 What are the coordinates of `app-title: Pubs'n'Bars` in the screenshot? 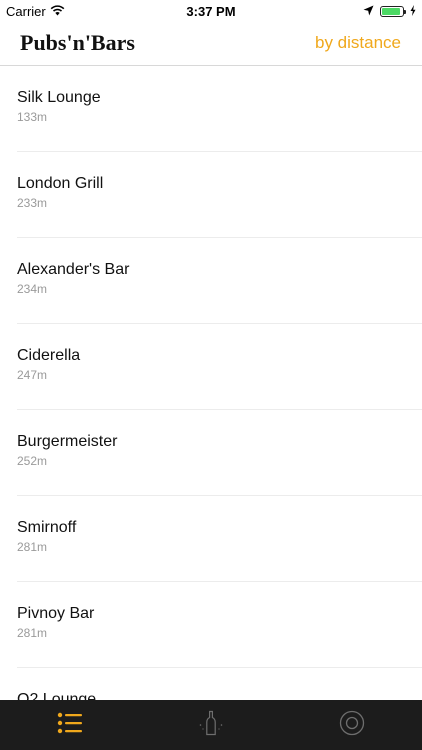 It's located at (77, 42).